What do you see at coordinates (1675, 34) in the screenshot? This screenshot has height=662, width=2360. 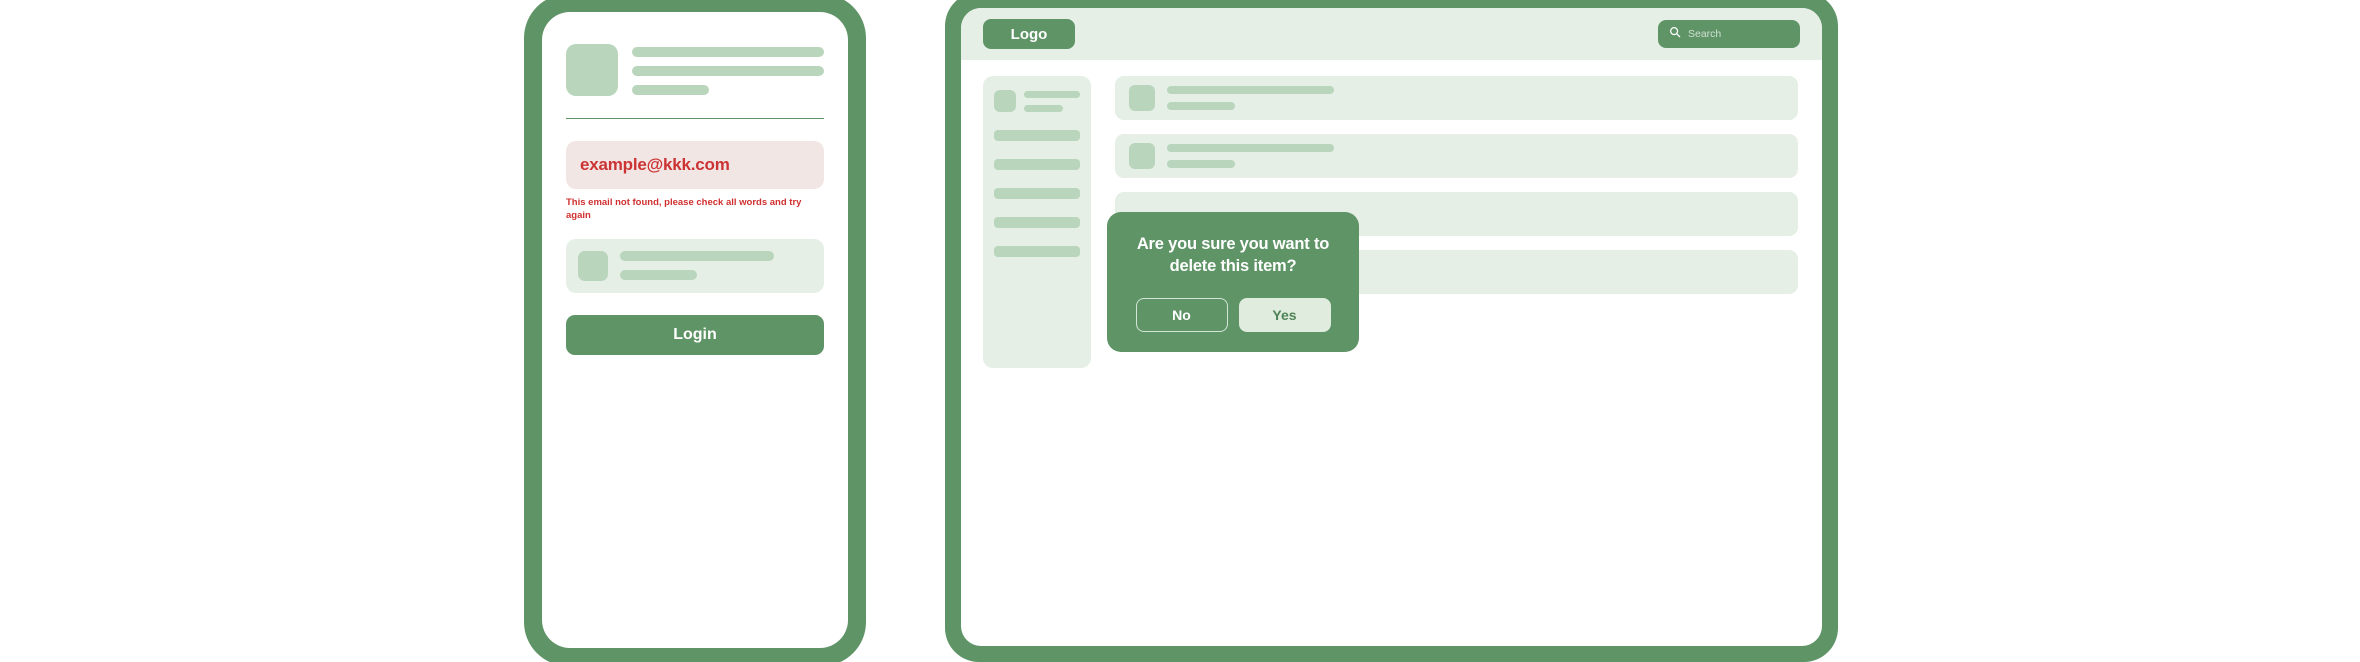 I see `search-icon` at bounding box center [1675, 34].